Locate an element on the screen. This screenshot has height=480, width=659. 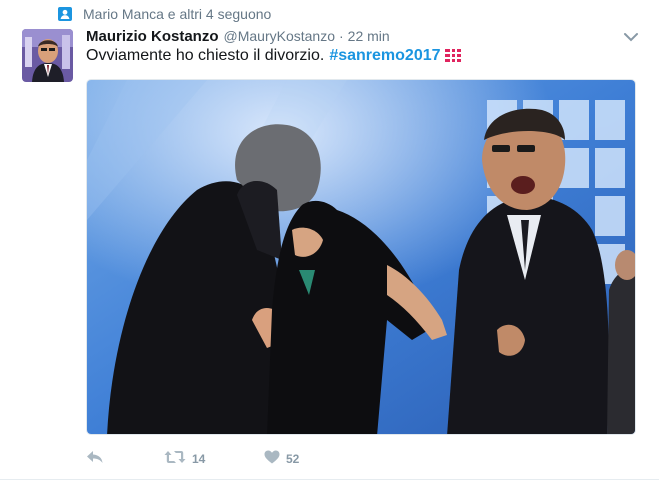
reply-icon is located at coordinates (95, 459).